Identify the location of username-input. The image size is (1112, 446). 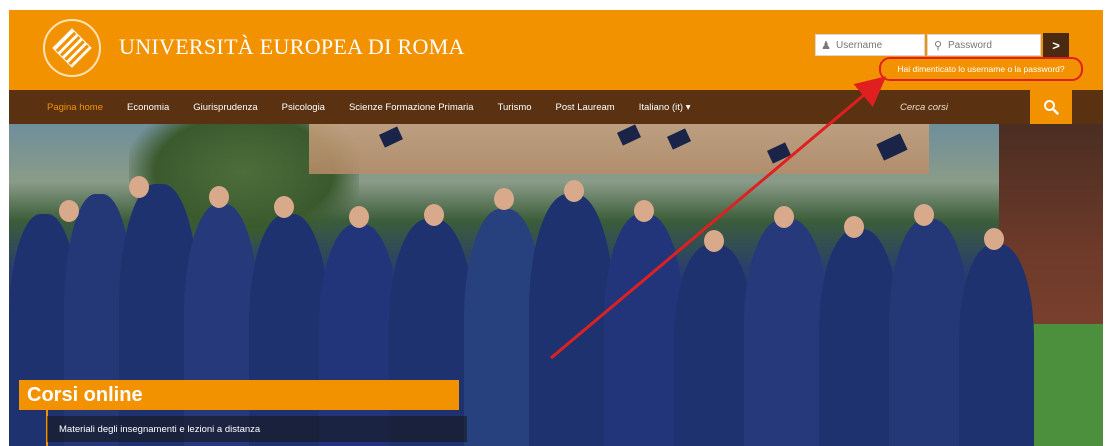
(880, 45).